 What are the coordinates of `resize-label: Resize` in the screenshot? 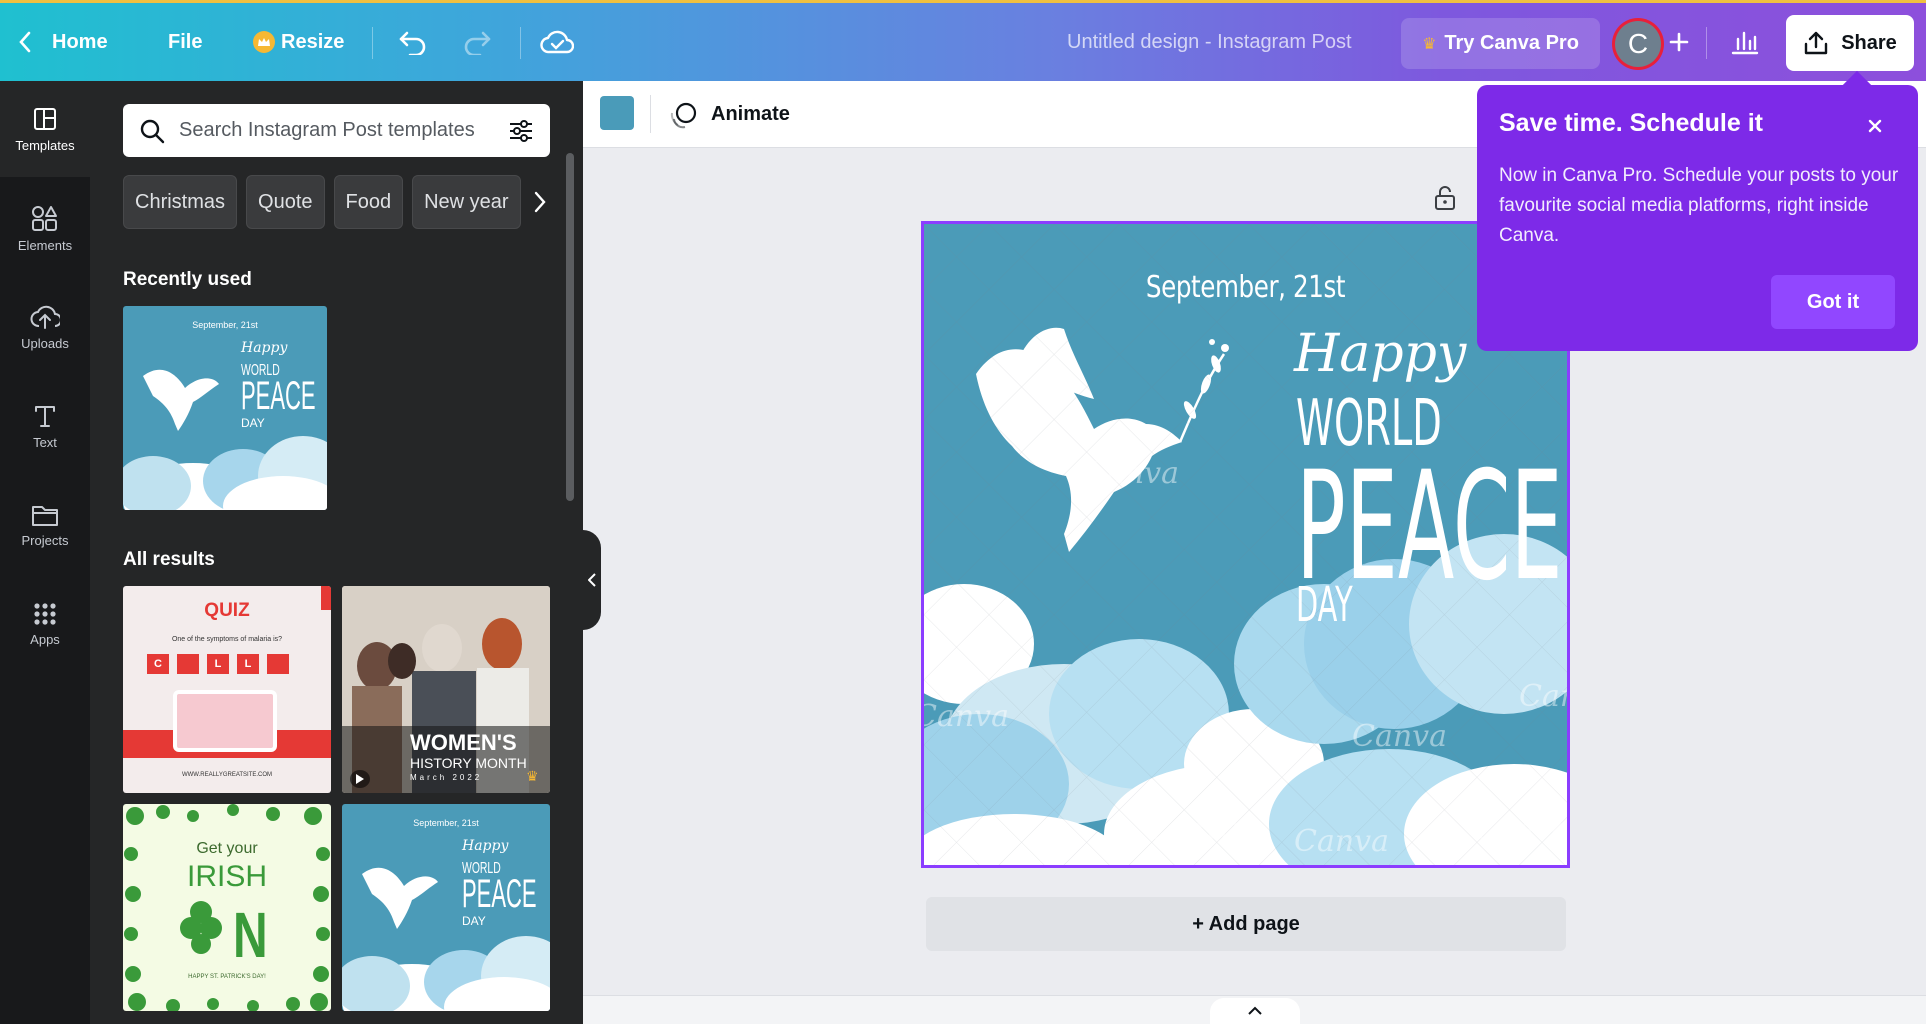 It's located at (313, 41).